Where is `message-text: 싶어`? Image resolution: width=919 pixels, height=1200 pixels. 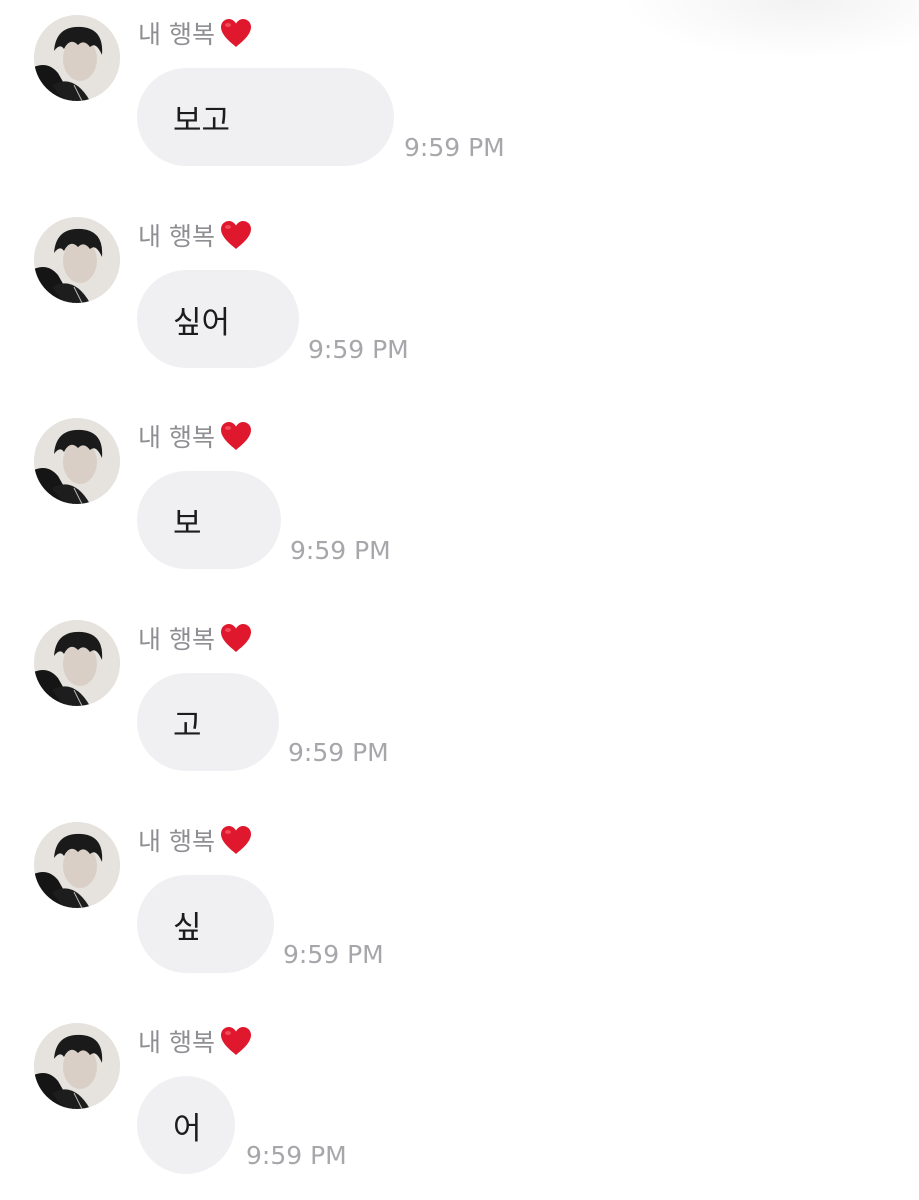 message-text: 싶어 is located at coordinates (202, 322).